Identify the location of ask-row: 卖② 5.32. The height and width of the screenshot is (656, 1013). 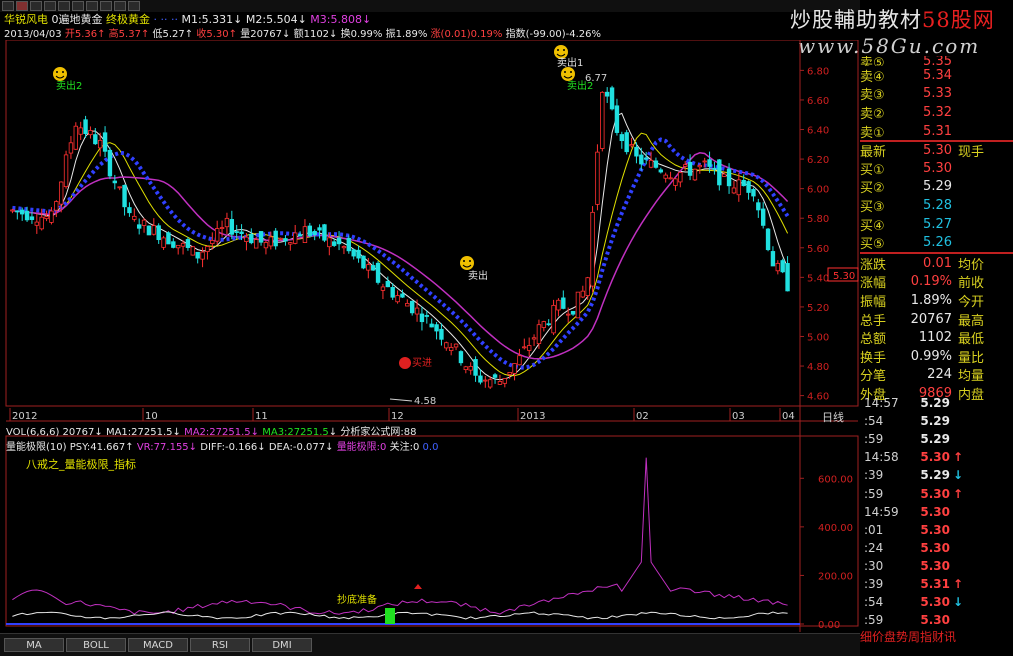
(936, 112).